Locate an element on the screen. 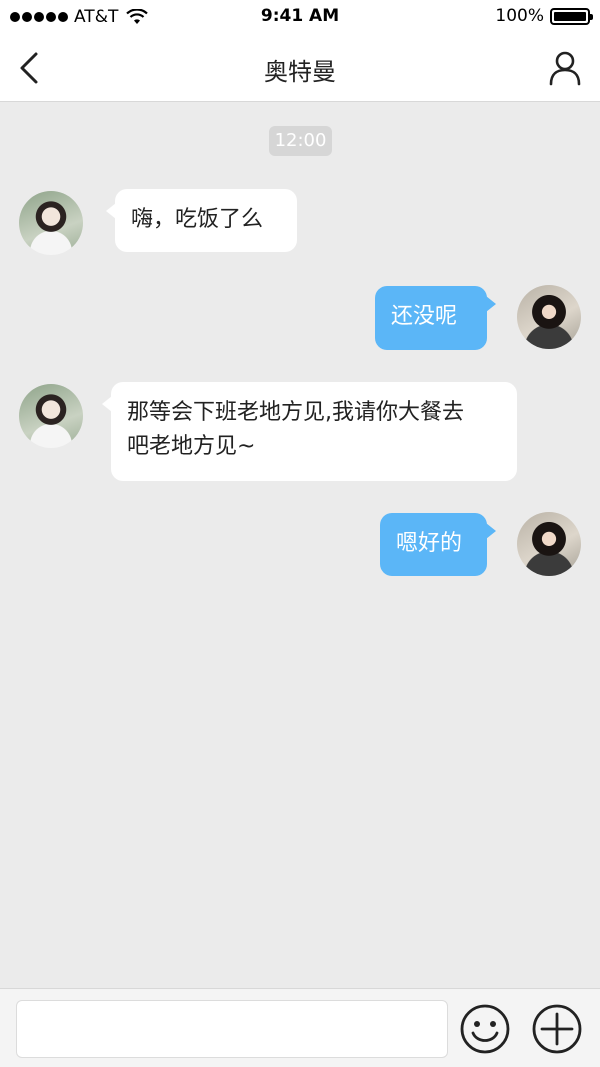 The width and height of the screenshot is (600, 1067). battery-icon is located at coordinates (571, 16).